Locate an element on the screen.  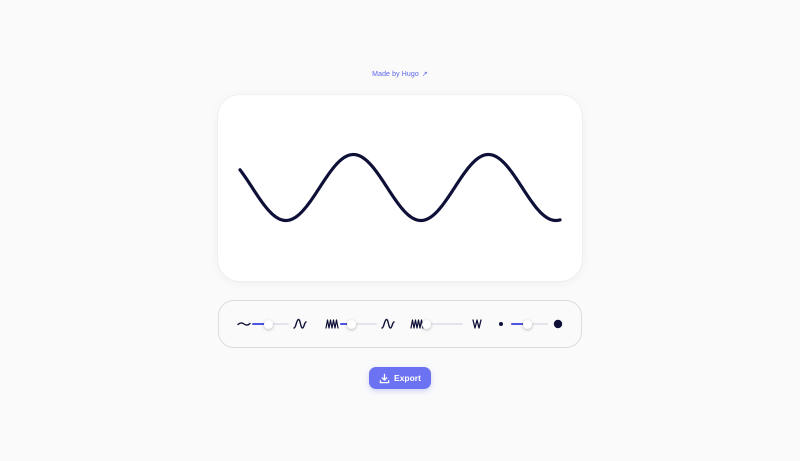
sharpness-slider-thumb is located at coordinates (426, 324).